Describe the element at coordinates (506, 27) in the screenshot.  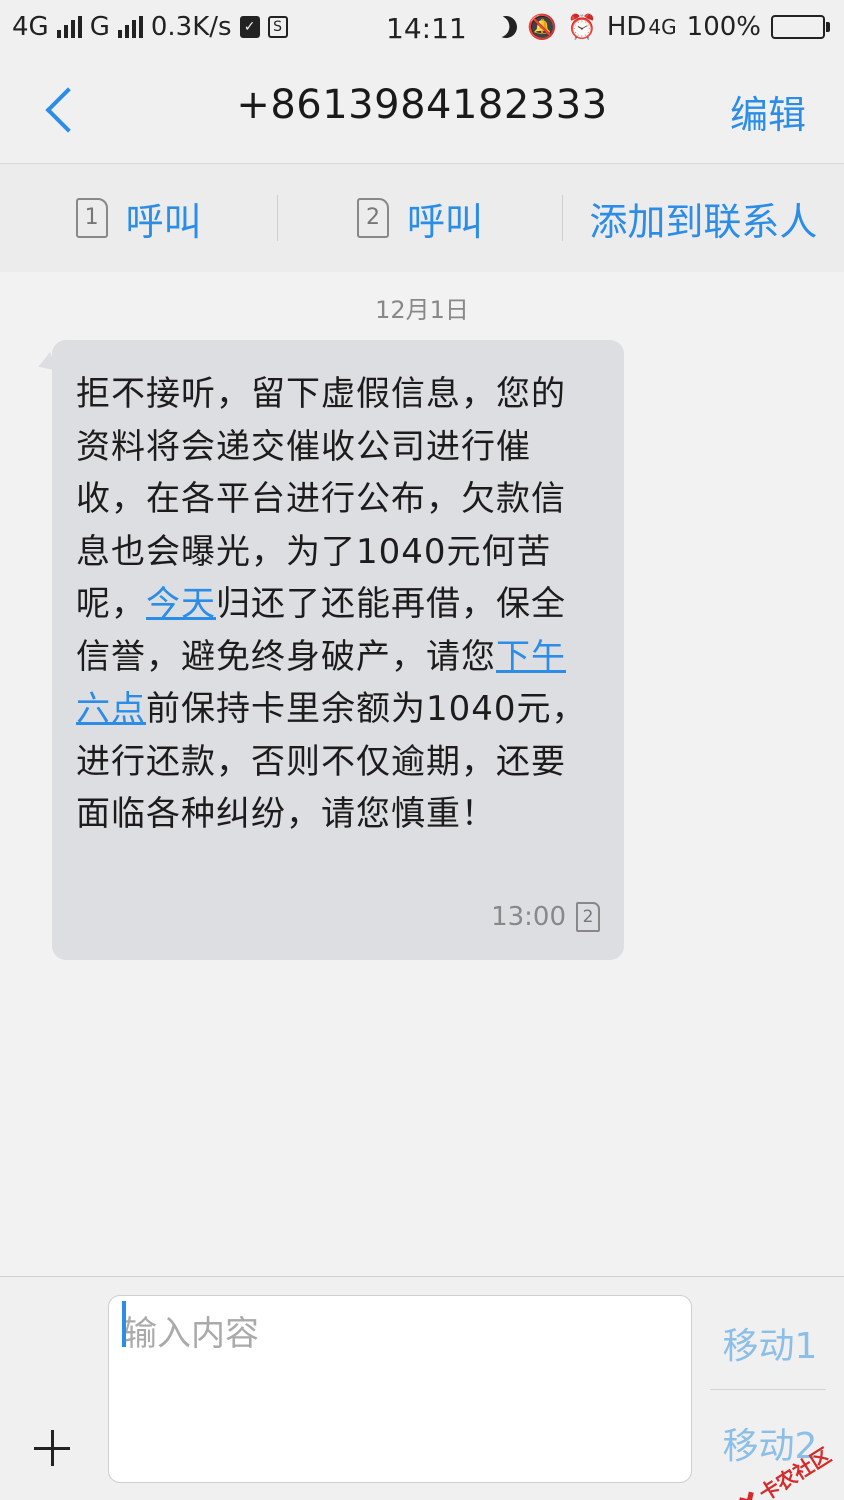
I see `do-not-disturb-icon` at that location.